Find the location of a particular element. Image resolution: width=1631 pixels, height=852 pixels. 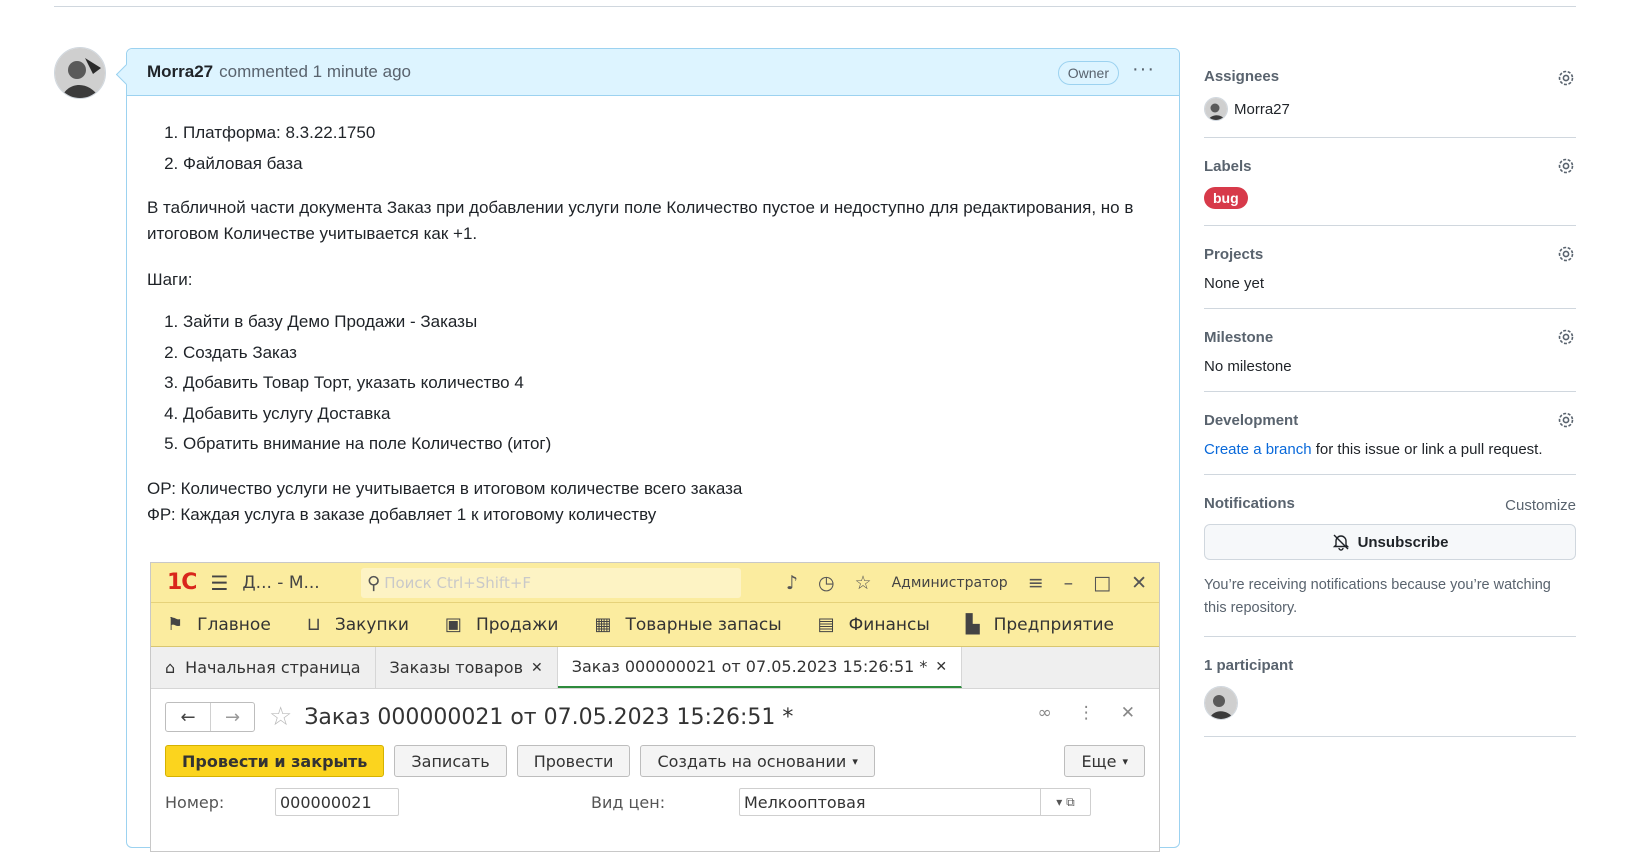

1c-tab-orders: Заказы товаров ✕ is located at coordinates (467, 667).